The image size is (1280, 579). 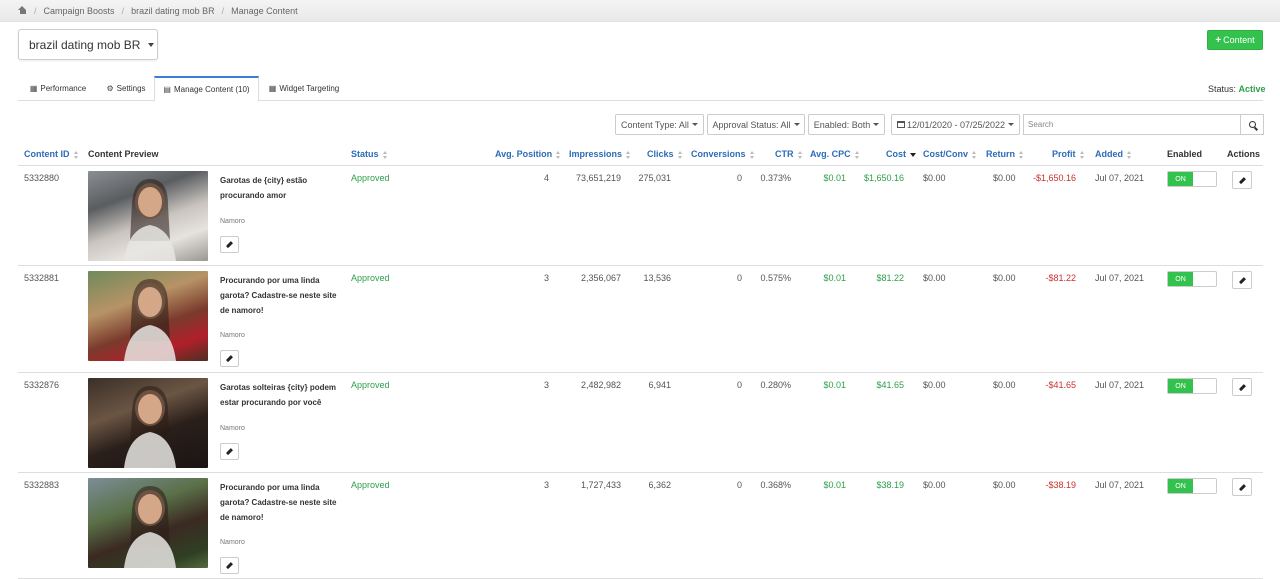 I want to click on tab-manage-content-label: Manage Content (10), so click(x=211, y=89).